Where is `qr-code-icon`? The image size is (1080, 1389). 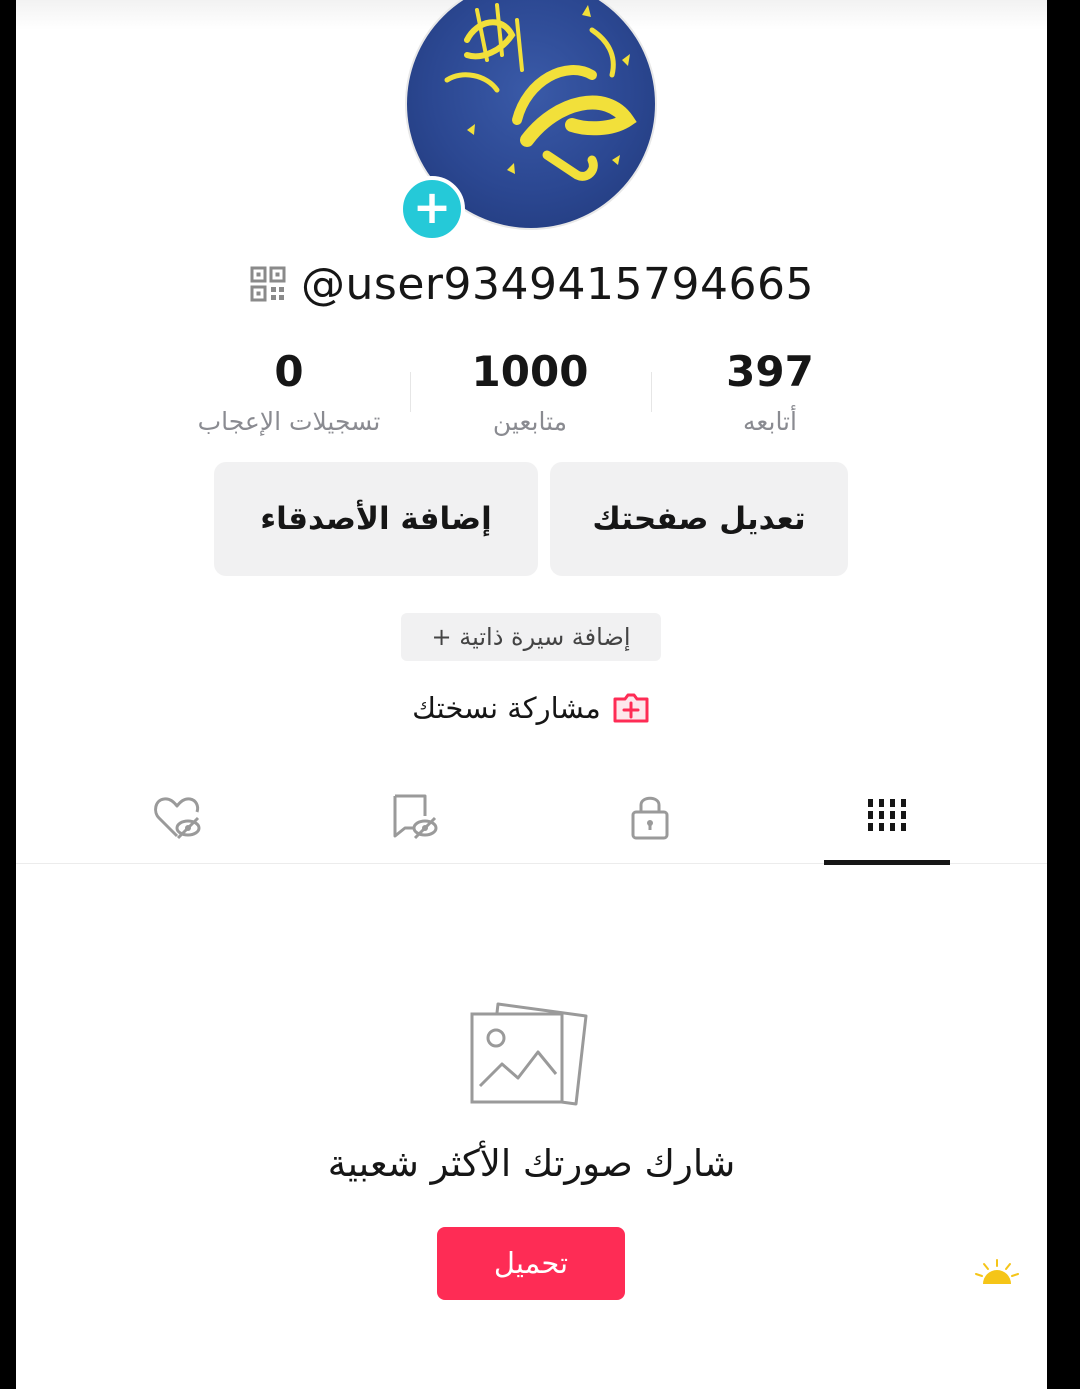
qr-code-icon is located at coordinates (268, 284).